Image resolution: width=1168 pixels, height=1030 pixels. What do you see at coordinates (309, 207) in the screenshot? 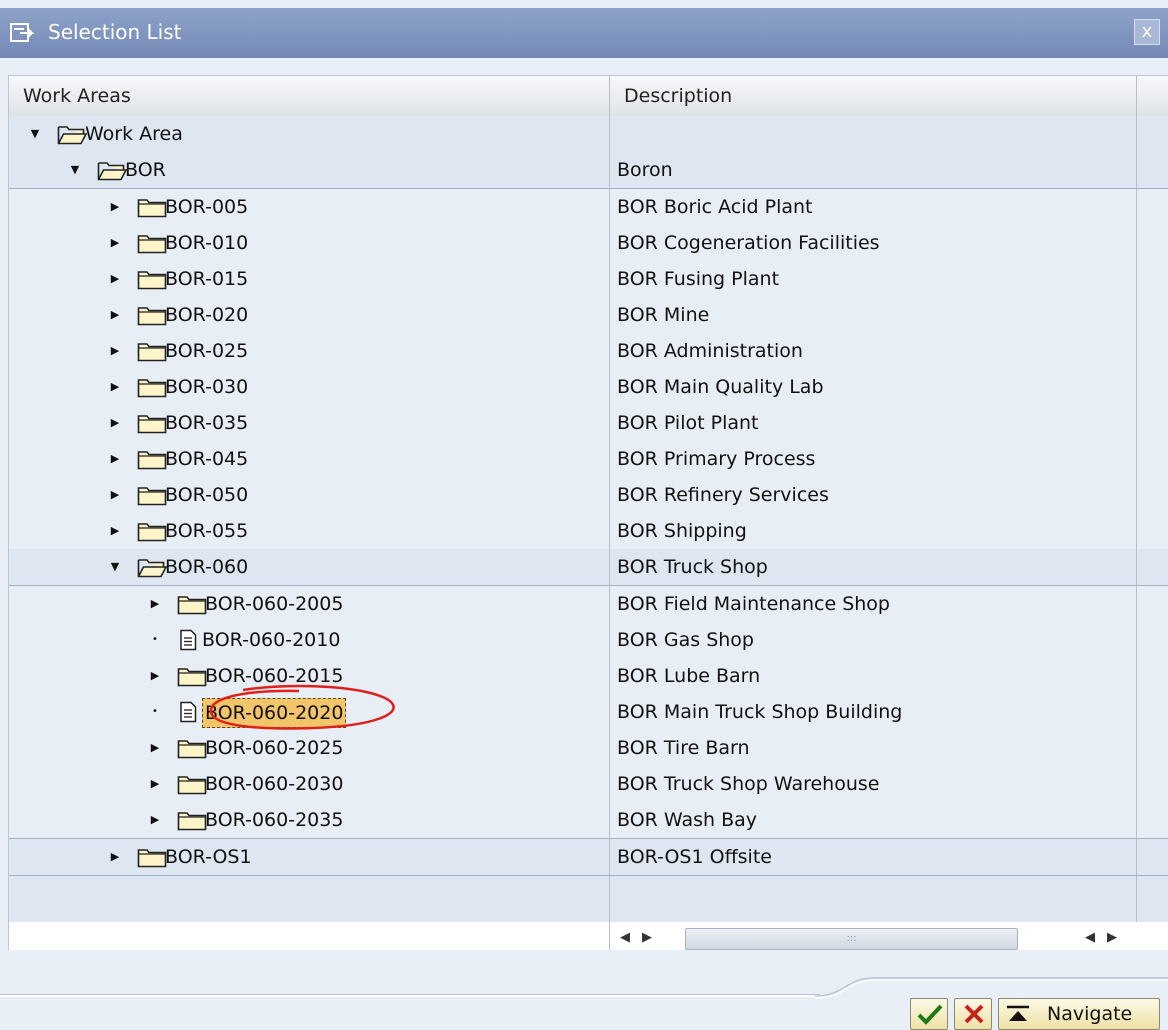
I see `work-area-cell: ▶ BOR-005` at bounding box center [309, 207].